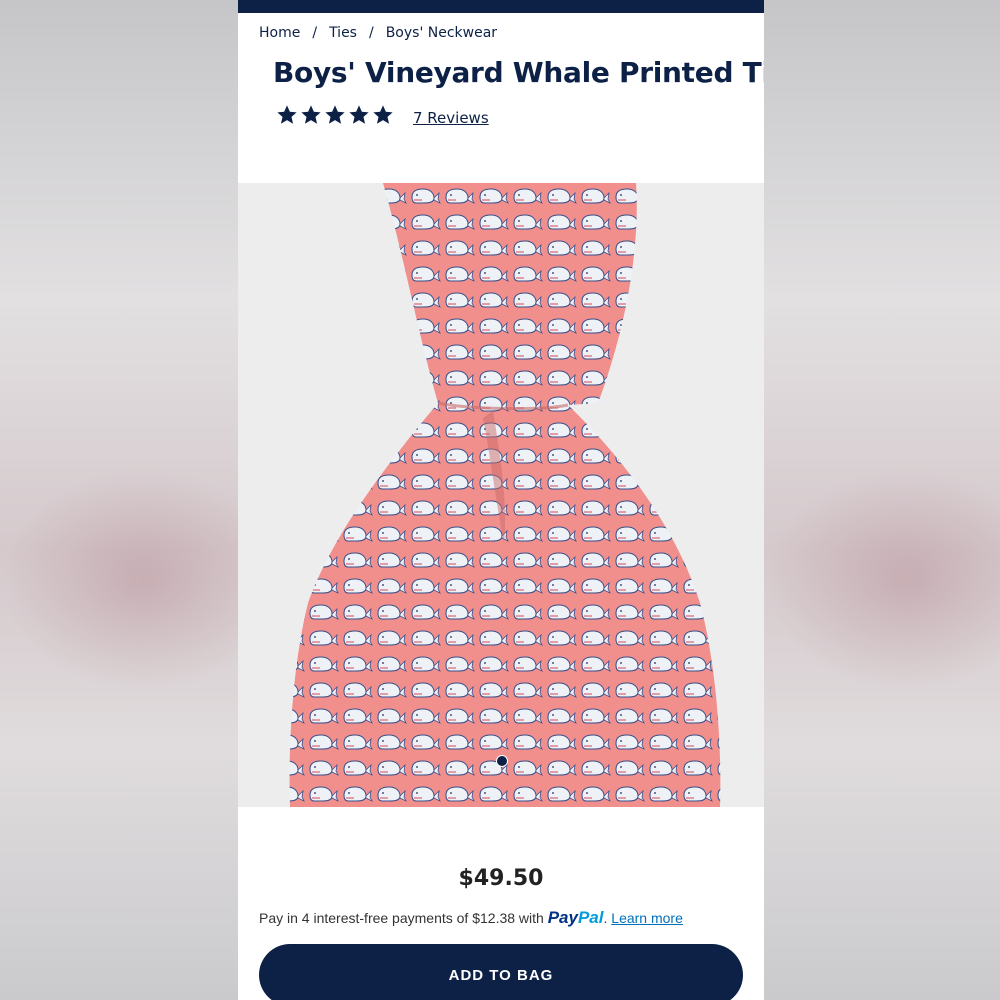 Image resolution: width=1000 pixels, height=1000 pixels. What do you see at coordinates (378, 33) in the screenshot?
I see `breadcrumb: Home / Ties / Boys' Neckwear` at bounding box center [378, 33].